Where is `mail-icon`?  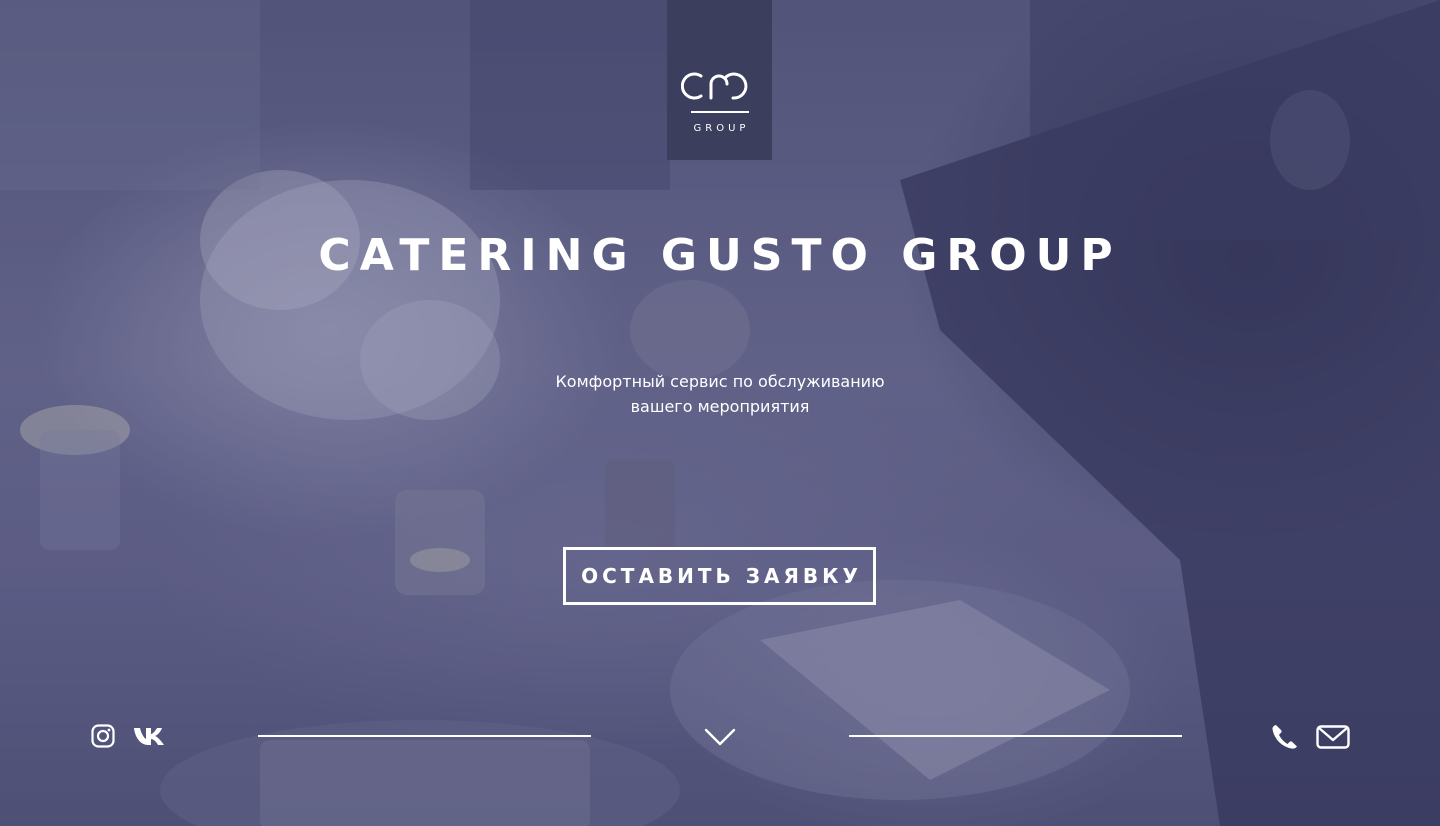
mail-icon is located at coordinates (1333, 737).